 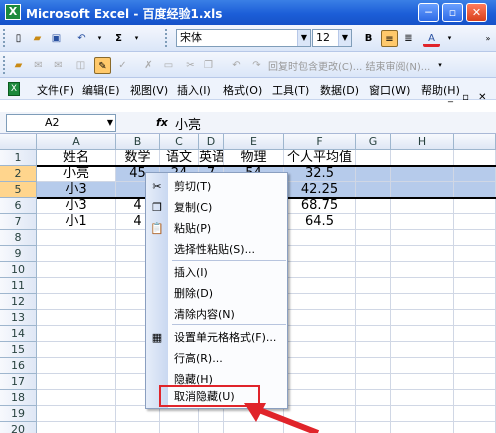 What do you see at coordinates (179, 158) in the screenshot?
I see `cell: 语文` at bounding box center [179, 158].